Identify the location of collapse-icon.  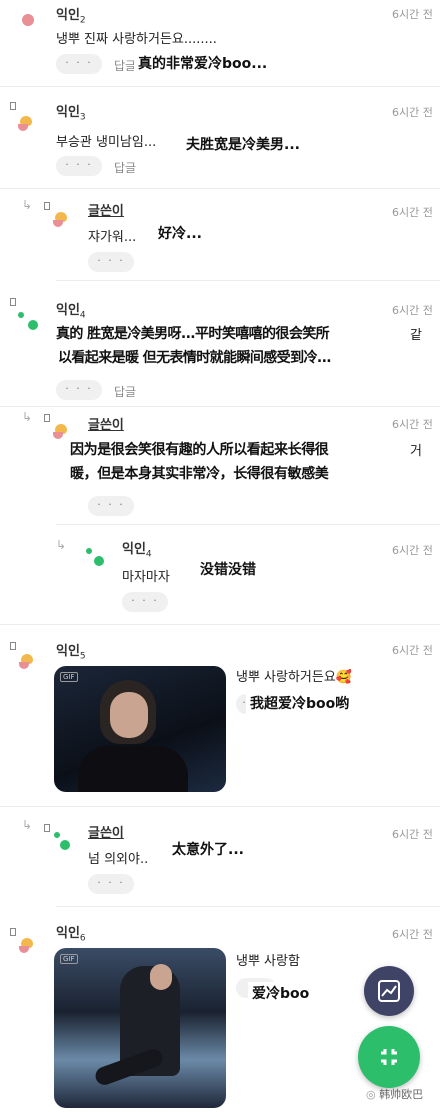
(389, 1057).